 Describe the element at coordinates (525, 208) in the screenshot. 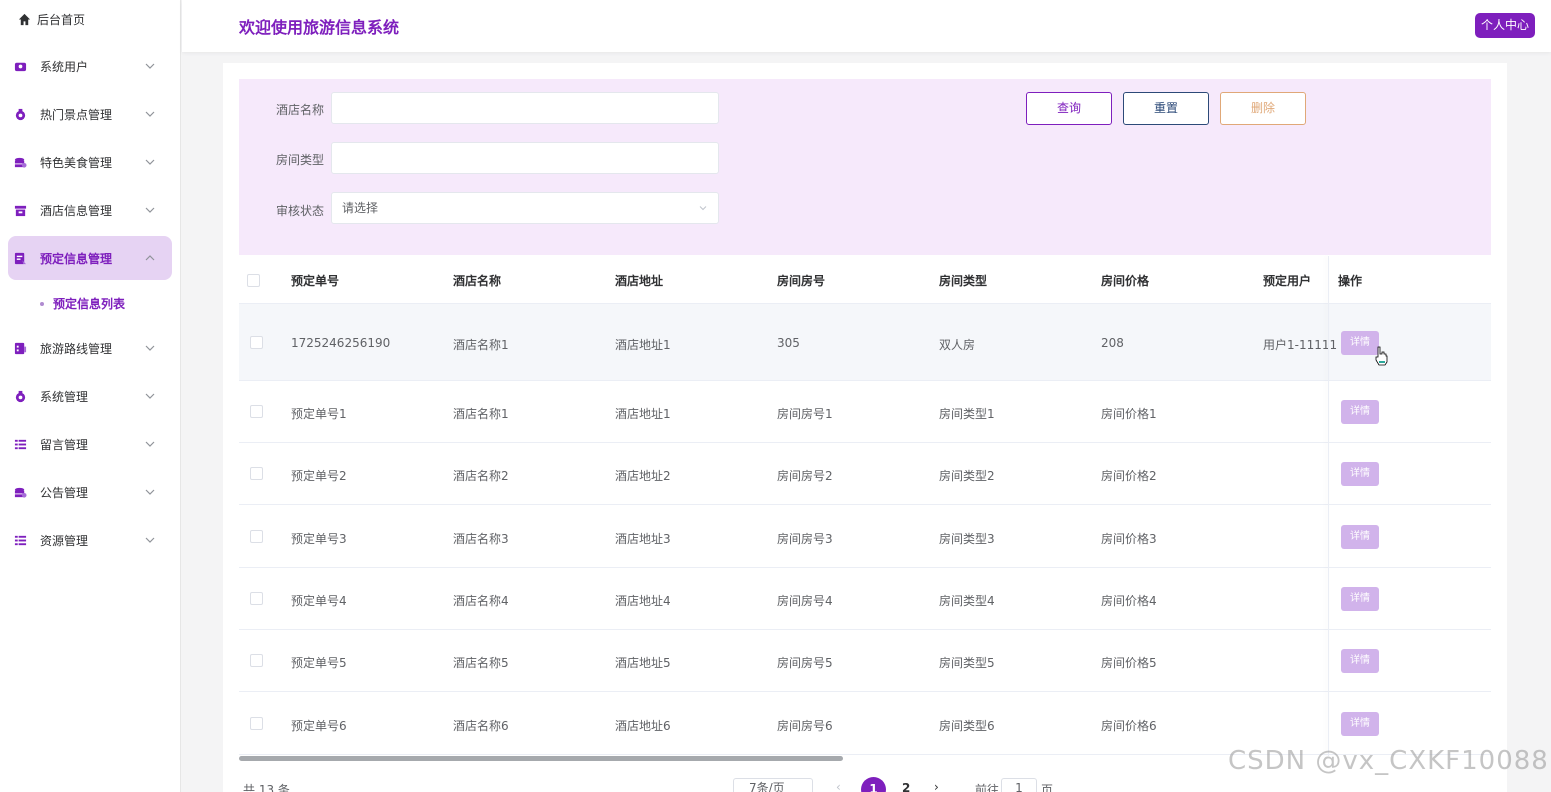

I see `status-select: 请选择` at that location.